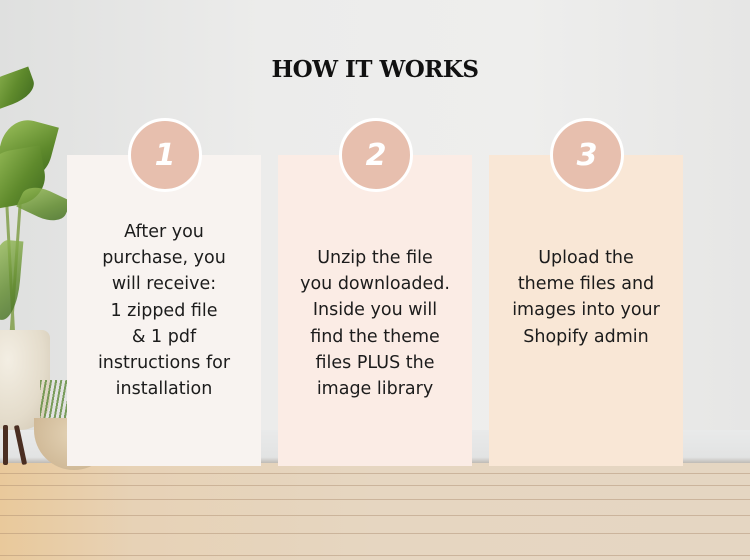  I want to click on page-title: HOW IT WORKS, so click(375, 69).